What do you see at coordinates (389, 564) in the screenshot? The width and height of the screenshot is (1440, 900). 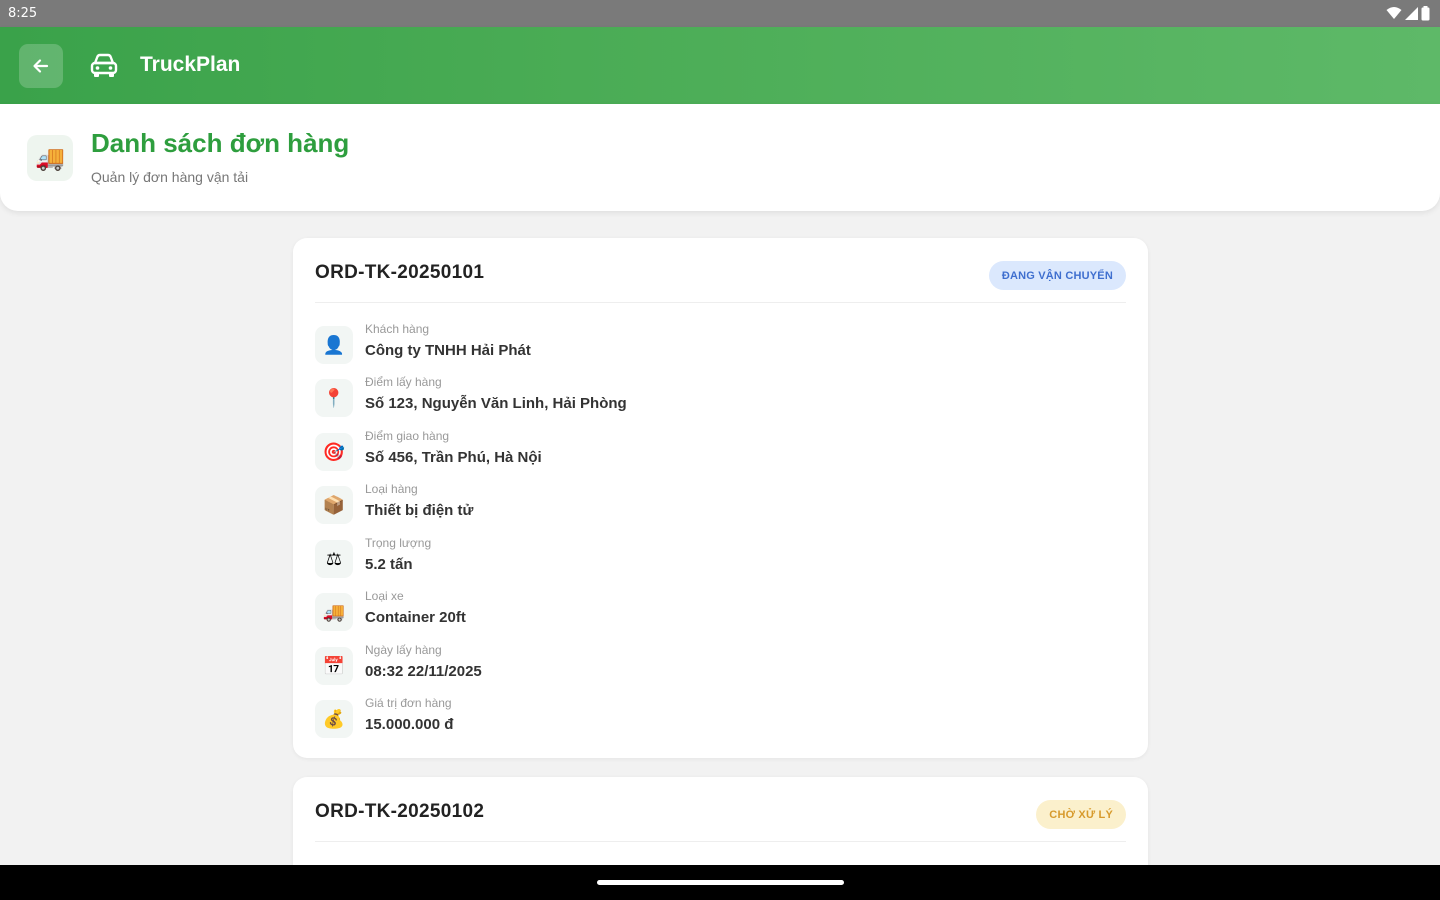 I see `detail-value: 5.2 tấn` at bounding box center [389, 564].